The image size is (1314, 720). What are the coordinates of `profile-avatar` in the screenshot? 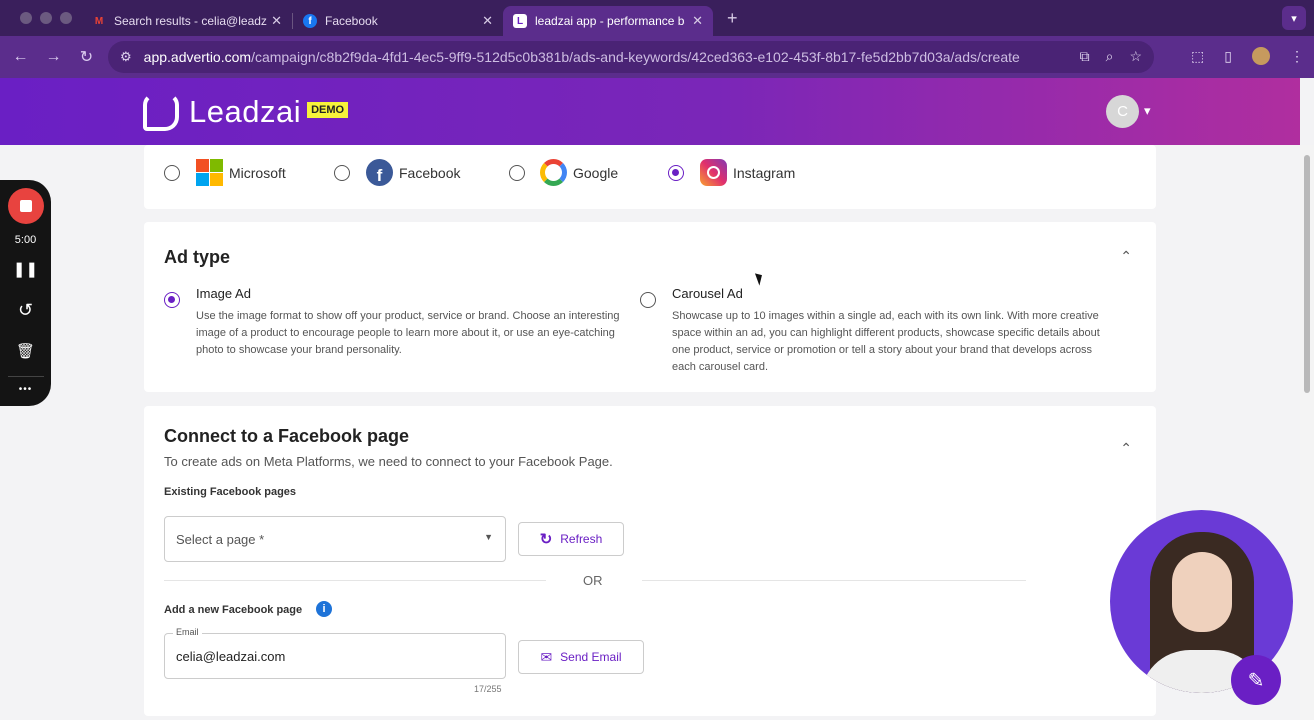 It's located at (1261, 56).